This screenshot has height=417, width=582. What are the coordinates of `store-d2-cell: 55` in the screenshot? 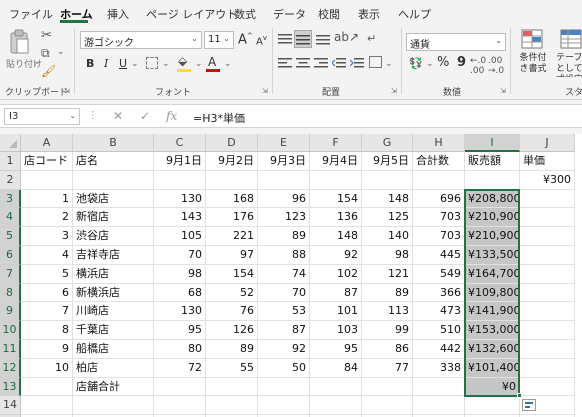 It's located at (232, 368).